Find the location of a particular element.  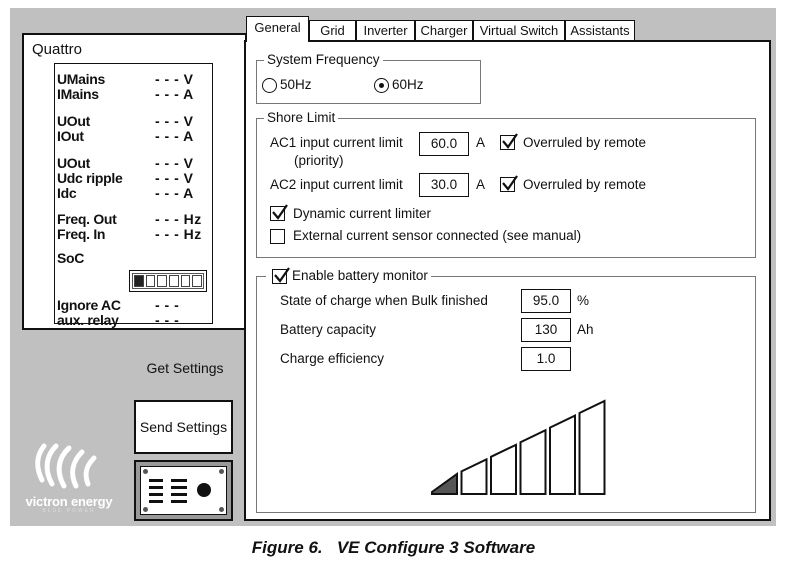

radio-60hz-label: 60Hz is located at coordinates (408, 84).